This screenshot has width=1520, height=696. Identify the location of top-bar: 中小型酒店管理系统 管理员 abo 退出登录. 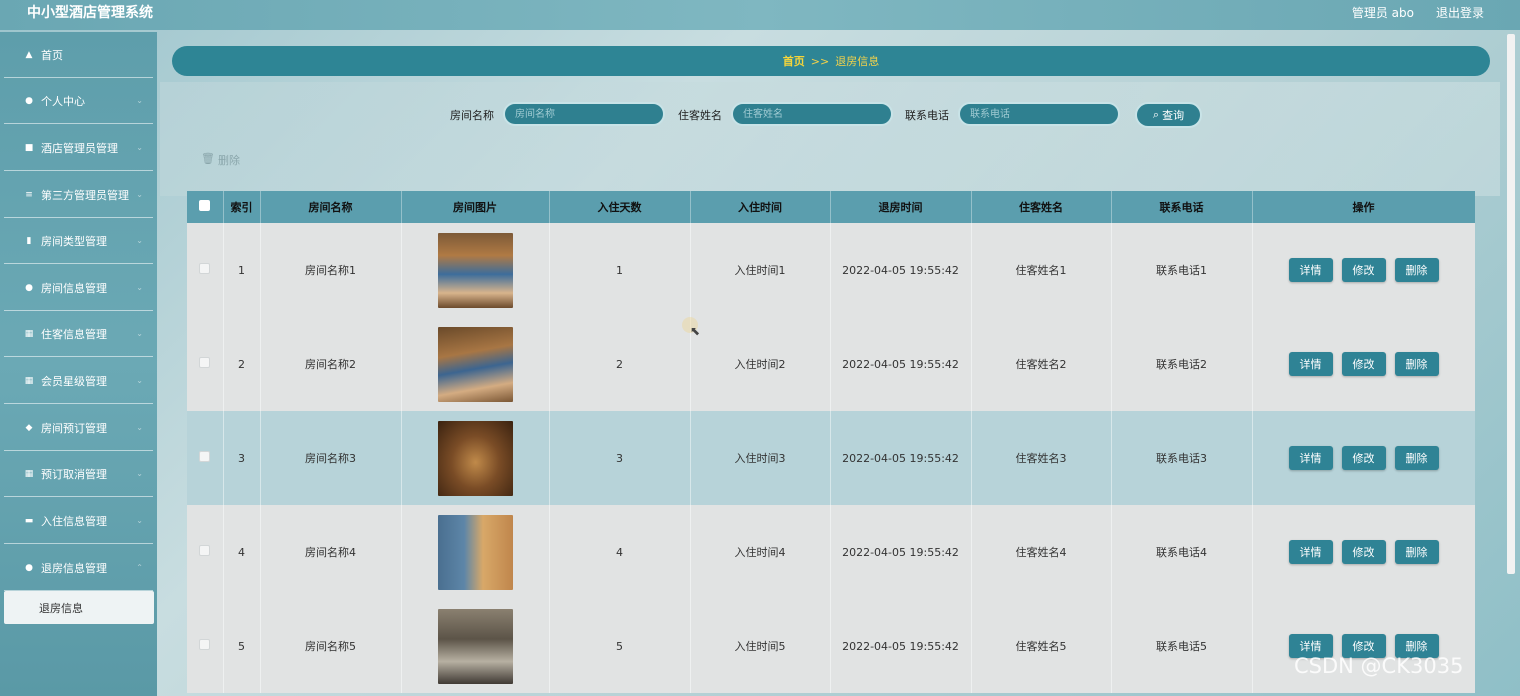
(760, 15).